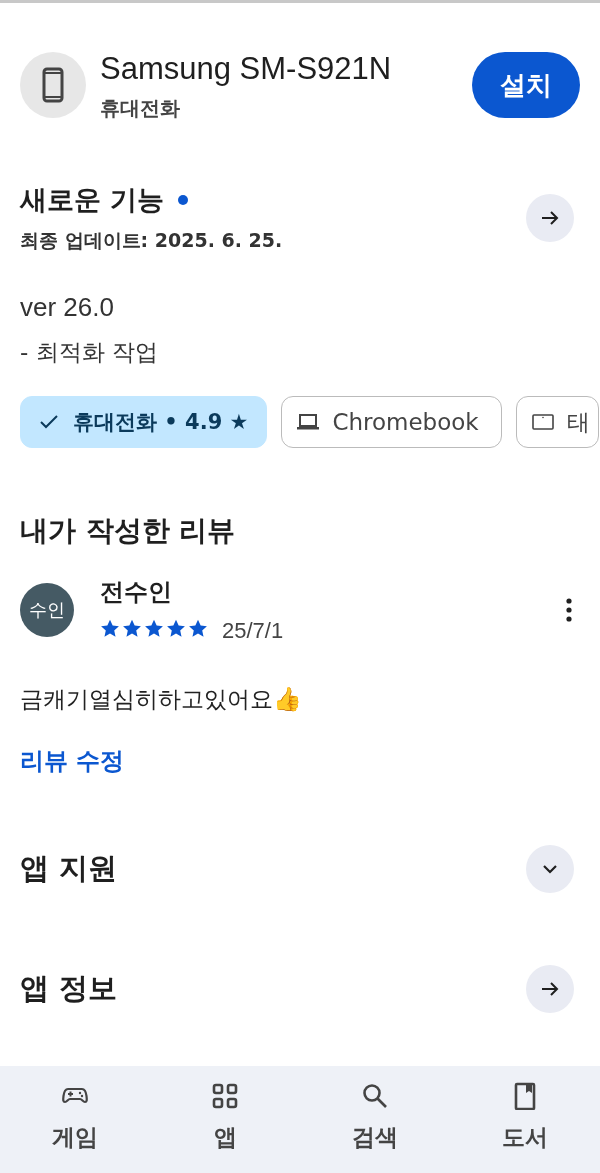  I want to click on review-date: 25/7/1, so click(253, 631).